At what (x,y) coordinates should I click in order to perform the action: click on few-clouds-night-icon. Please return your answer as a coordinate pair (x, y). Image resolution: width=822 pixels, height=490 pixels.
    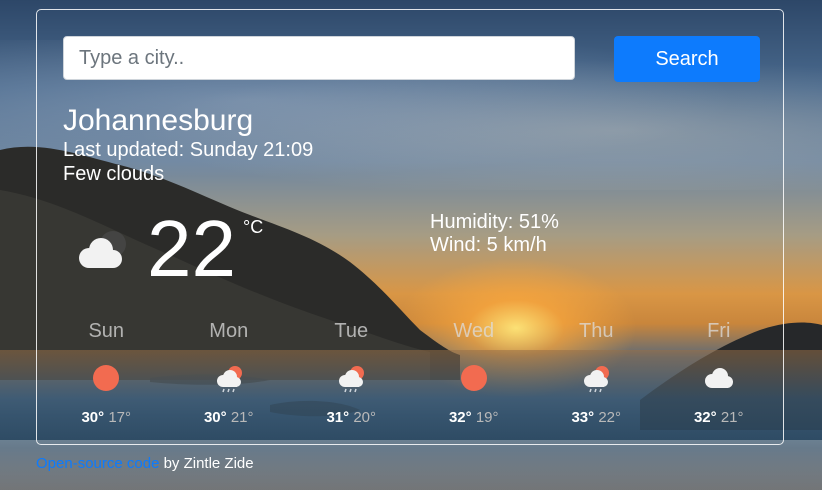
    Looking at the image, I should click on (102, 249).